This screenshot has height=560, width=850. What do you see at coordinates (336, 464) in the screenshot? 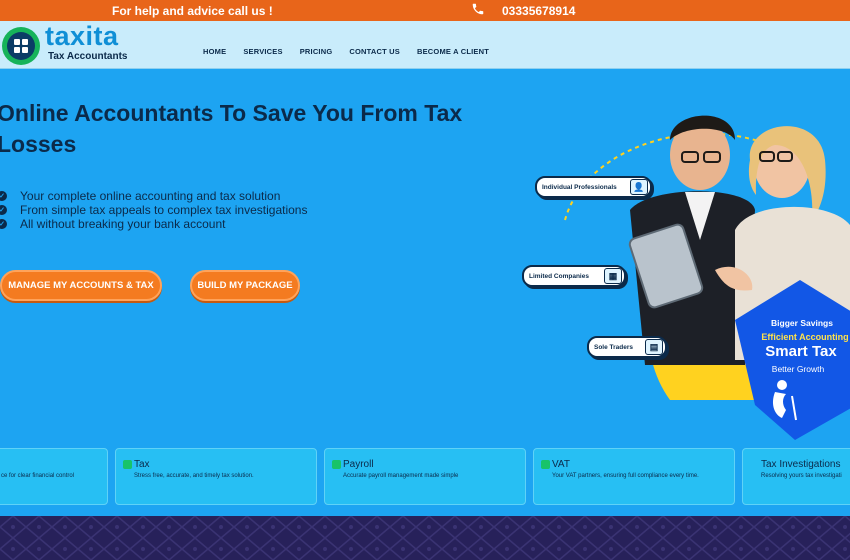
I see `payroll-icon` at bounding box center [336, 464].